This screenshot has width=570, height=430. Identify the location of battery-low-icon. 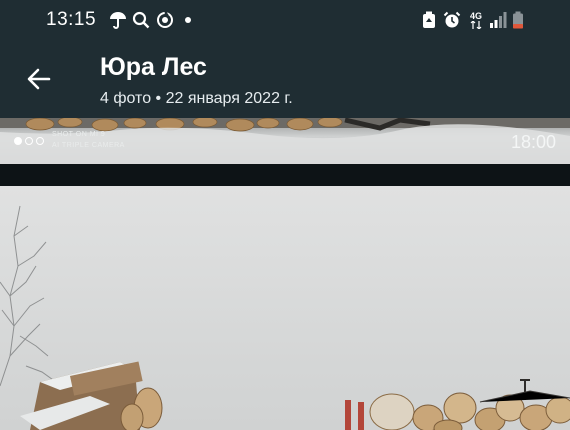
(518, 20).